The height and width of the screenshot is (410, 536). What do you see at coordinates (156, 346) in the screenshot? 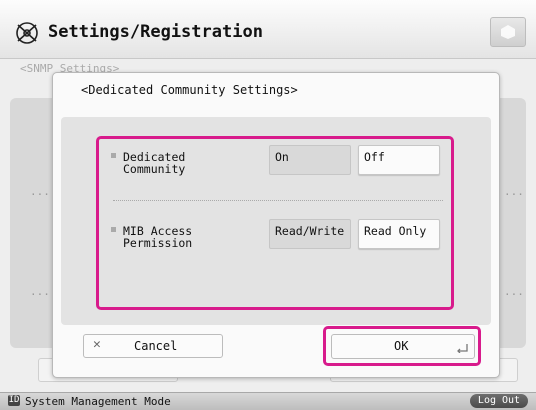
I see `cancel-label: Cancel` at bounding box center [156, 346].